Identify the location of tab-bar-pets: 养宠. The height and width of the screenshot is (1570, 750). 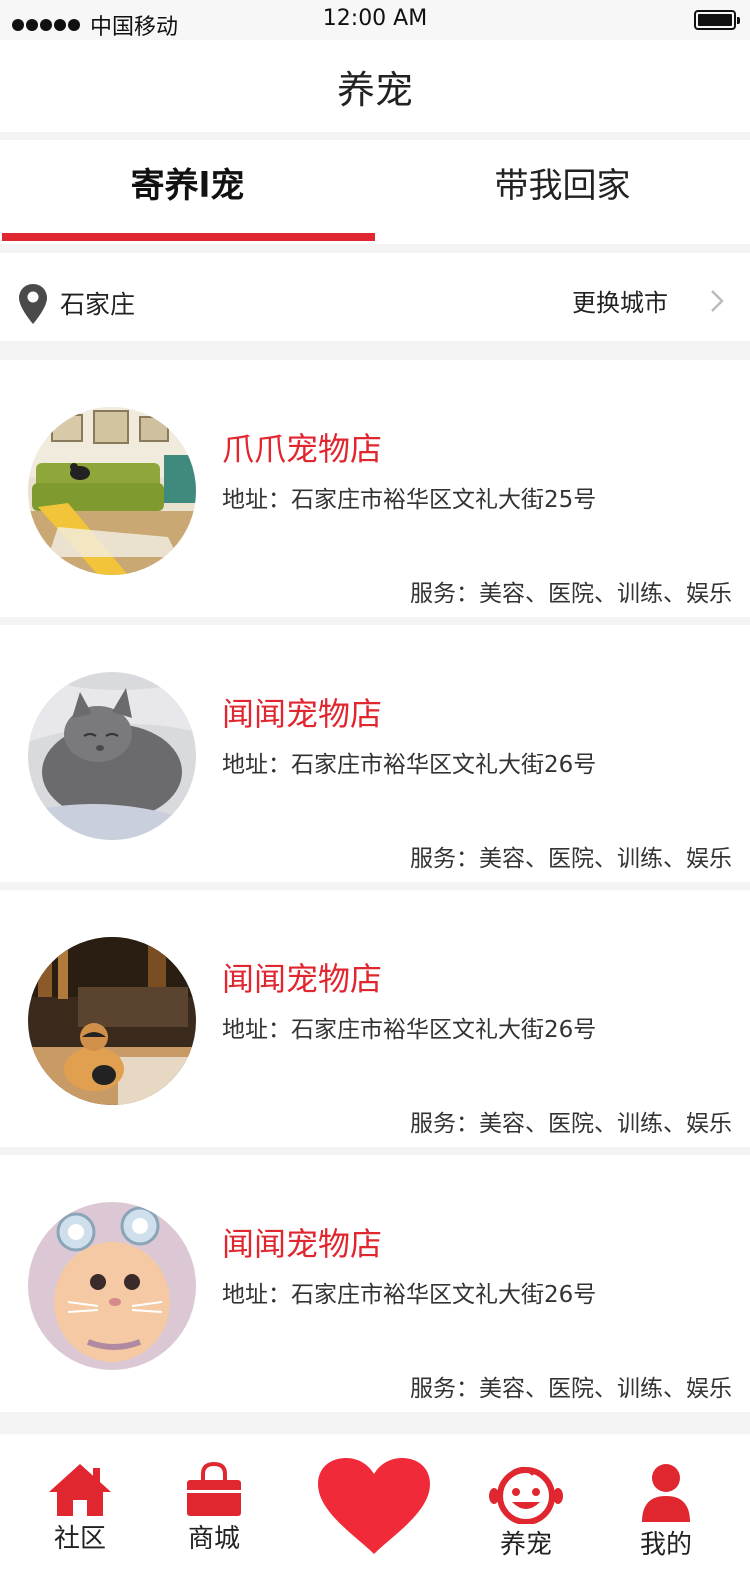
(526, 1512).